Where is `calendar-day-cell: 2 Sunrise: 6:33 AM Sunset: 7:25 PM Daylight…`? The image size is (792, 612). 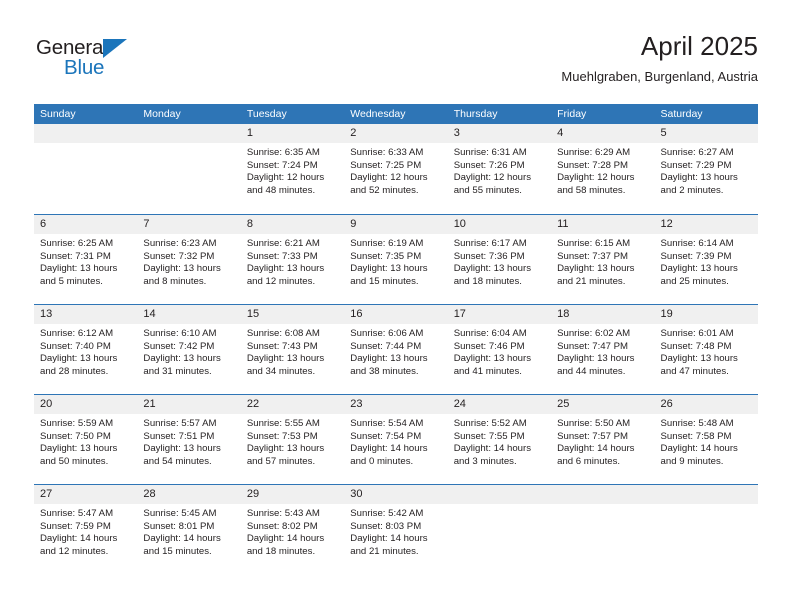 calendar-day-cell: 2 Sunrise: 6:33 AM Sunset: 7:25 PM Daylight… is located at coordinates (396, 169).